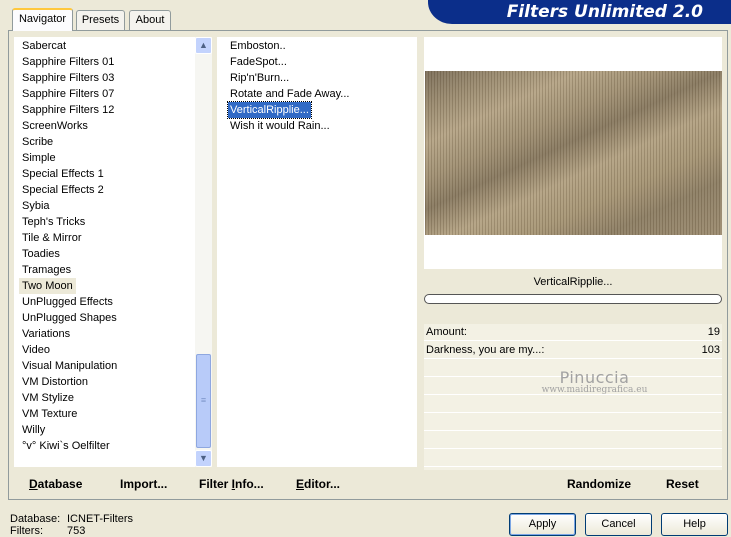 The width and height of the screenshot is (731, 537). I want to click on param-label: Darkness, you are my...:, so click(485, 350).